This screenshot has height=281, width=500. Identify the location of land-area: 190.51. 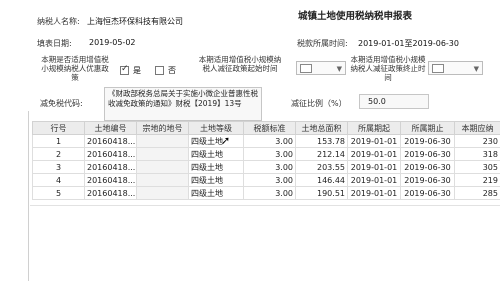
(321, 193).